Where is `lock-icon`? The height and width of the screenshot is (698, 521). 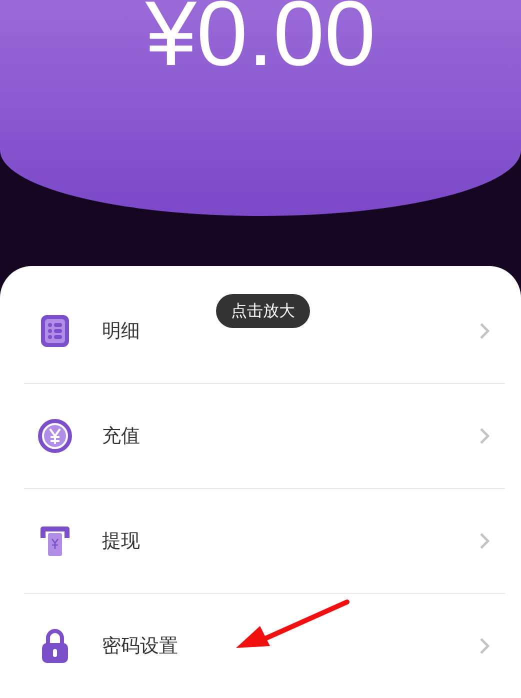 lock-icon is located at coordinates (55, 646).